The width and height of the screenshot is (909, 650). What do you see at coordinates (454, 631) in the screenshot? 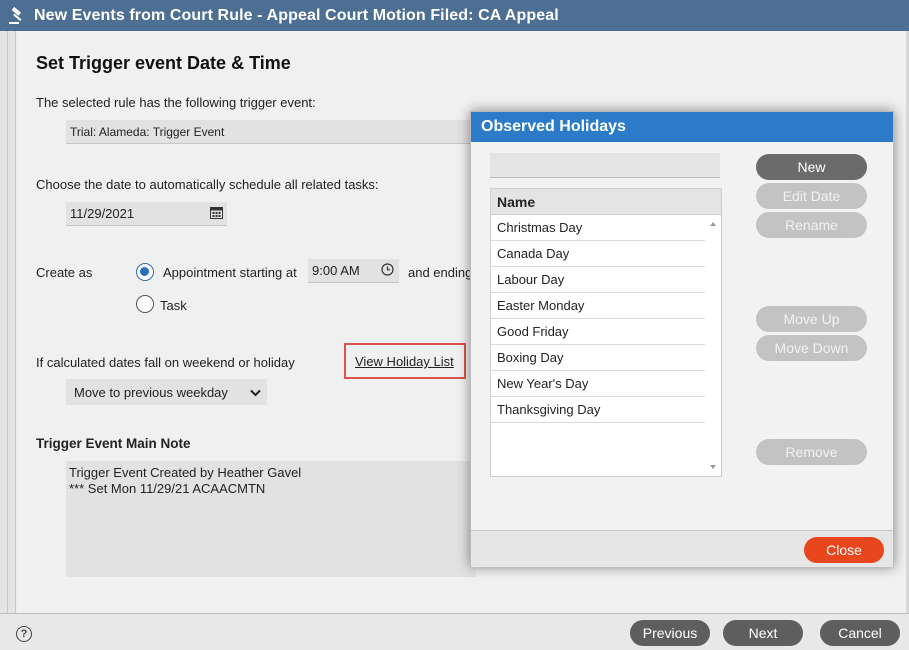
I see `wizard-footer: ? Previous Next Cancel` at bounding box center [454, 631].